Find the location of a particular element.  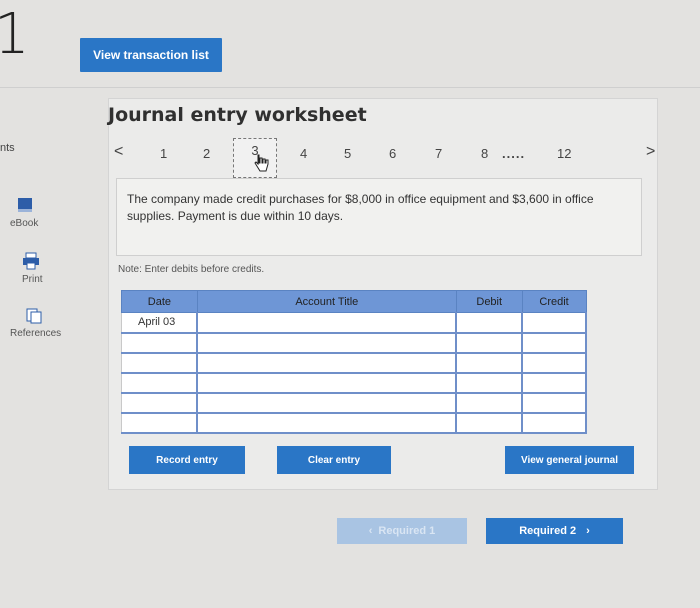

account-title-column-header: Account Title is located at coordinates (326, 301).